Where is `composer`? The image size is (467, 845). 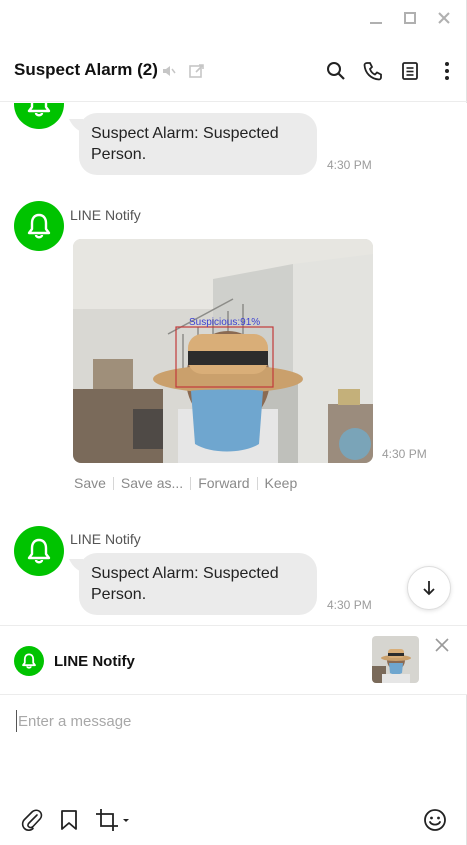 composer is located at coordinates (233, 746).